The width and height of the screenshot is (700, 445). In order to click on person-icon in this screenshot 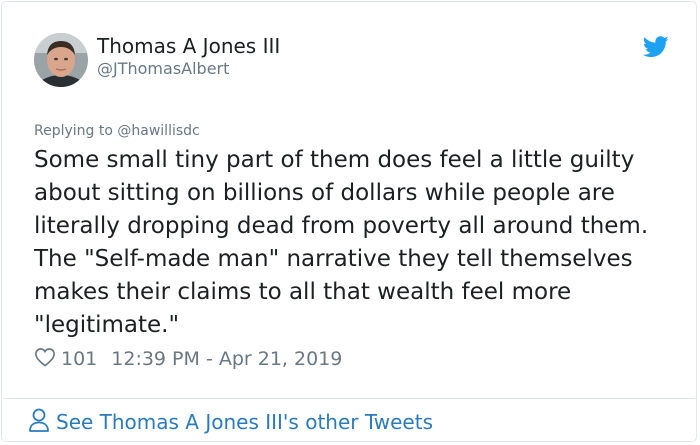, I will do `click(42, 422)`.